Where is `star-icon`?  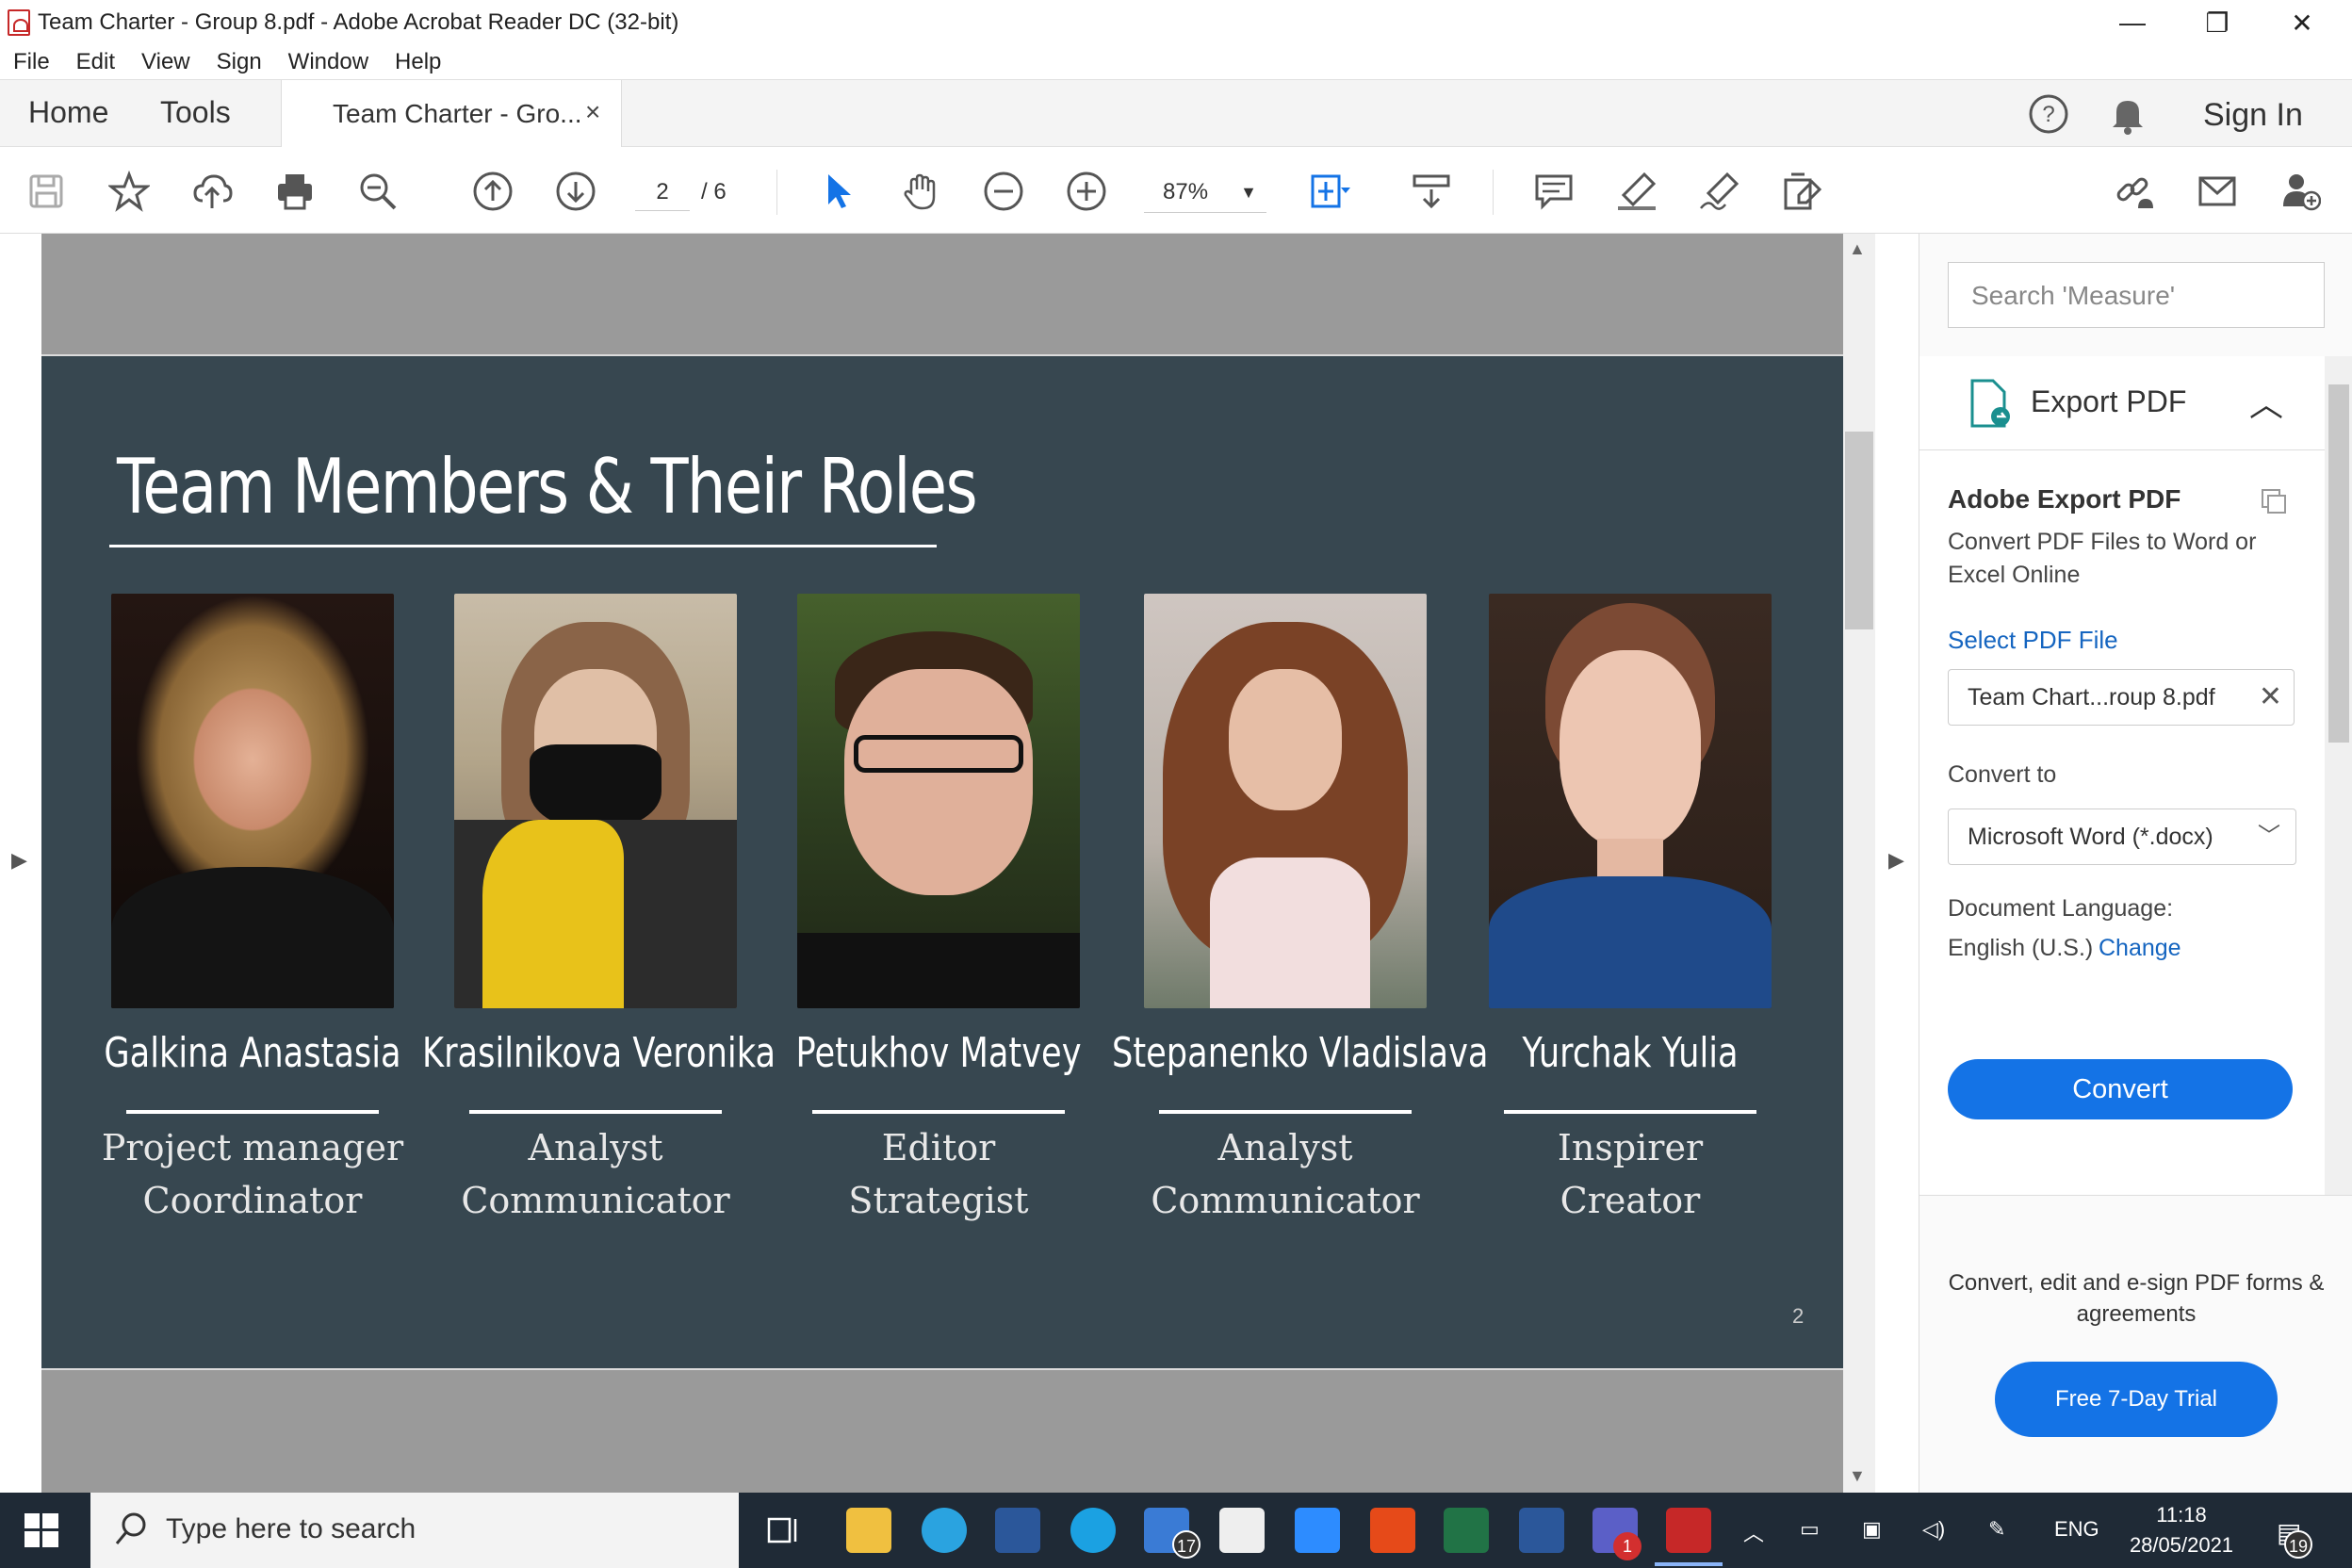
star-icon is located at coordinates (129, 191).